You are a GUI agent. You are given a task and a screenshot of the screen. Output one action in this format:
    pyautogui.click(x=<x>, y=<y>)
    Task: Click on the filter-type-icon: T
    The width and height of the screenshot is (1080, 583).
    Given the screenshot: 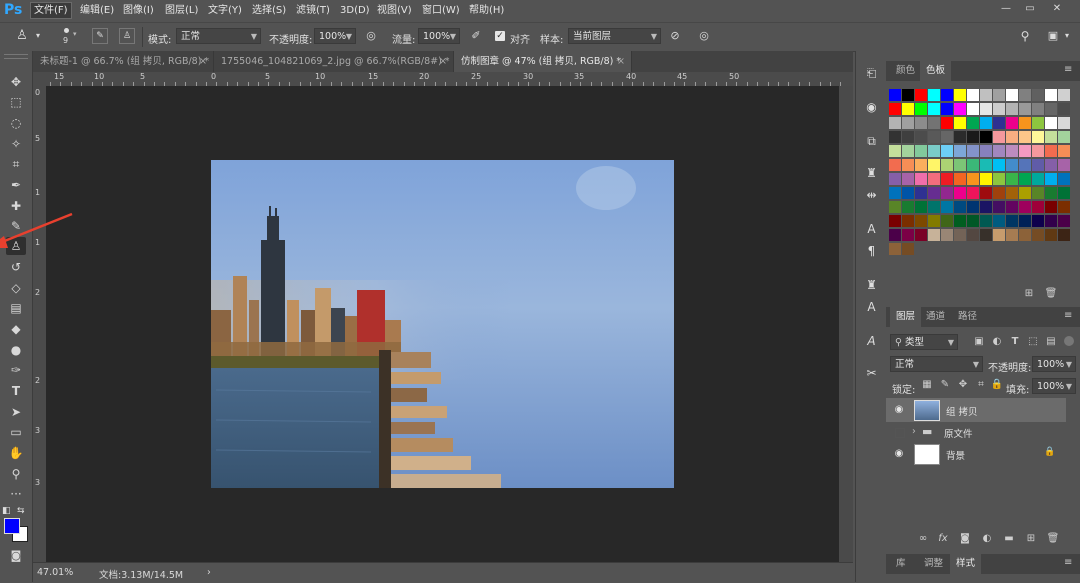 What is the action you would take?
    pyautogui.click(x=1015, y=342)
    